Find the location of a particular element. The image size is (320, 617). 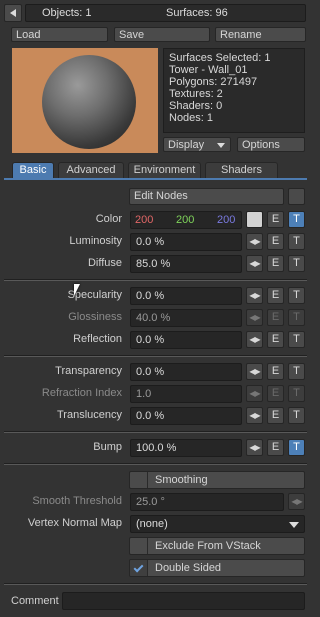

diffuse-texture-button: T is located at coordinates (296, 263).